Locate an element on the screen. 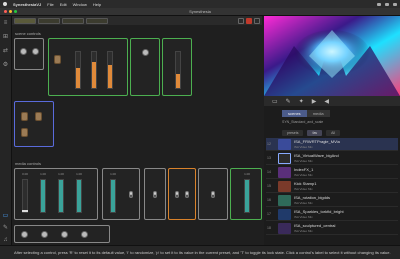  list-item: 14 IndexFX_1 ISA Video Mix is located at coordinates (332, 172).